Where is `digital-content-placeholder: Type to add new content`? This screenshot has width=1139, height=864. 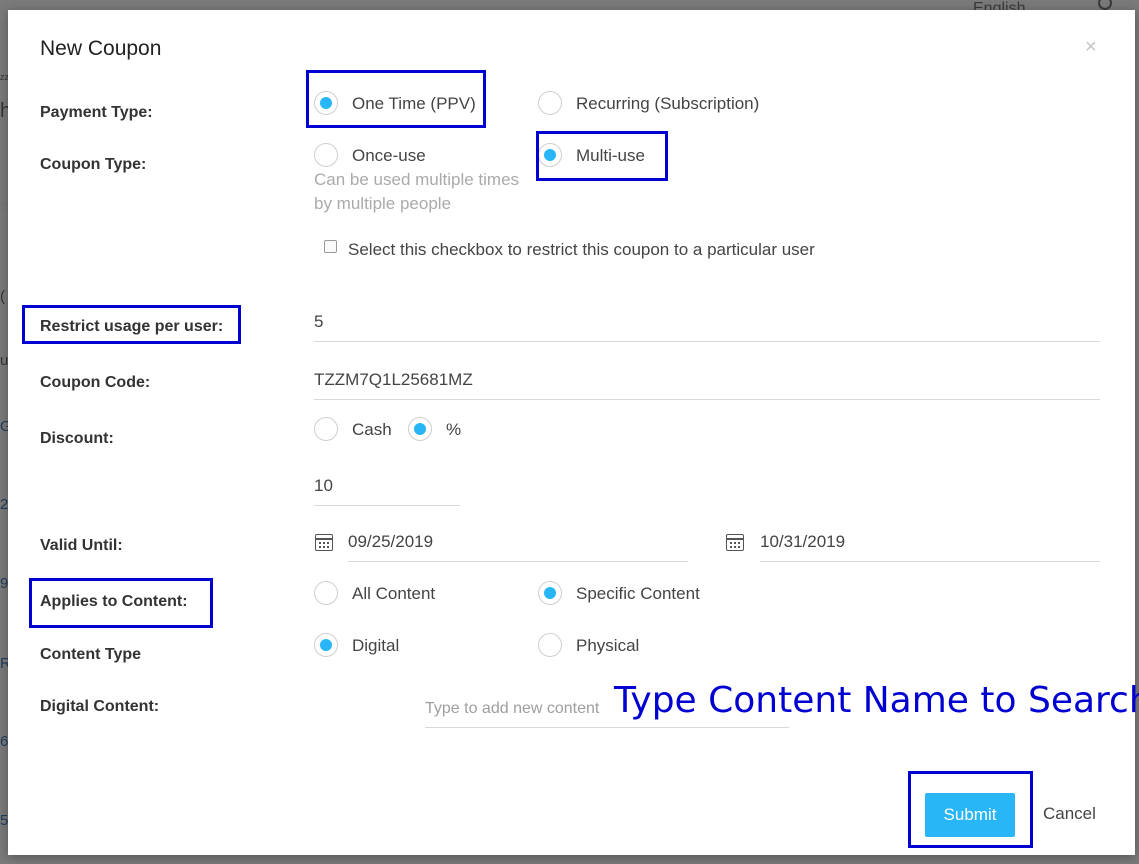
digital-content-placeholder: Type to add new content is located at coordinates (512, 708).